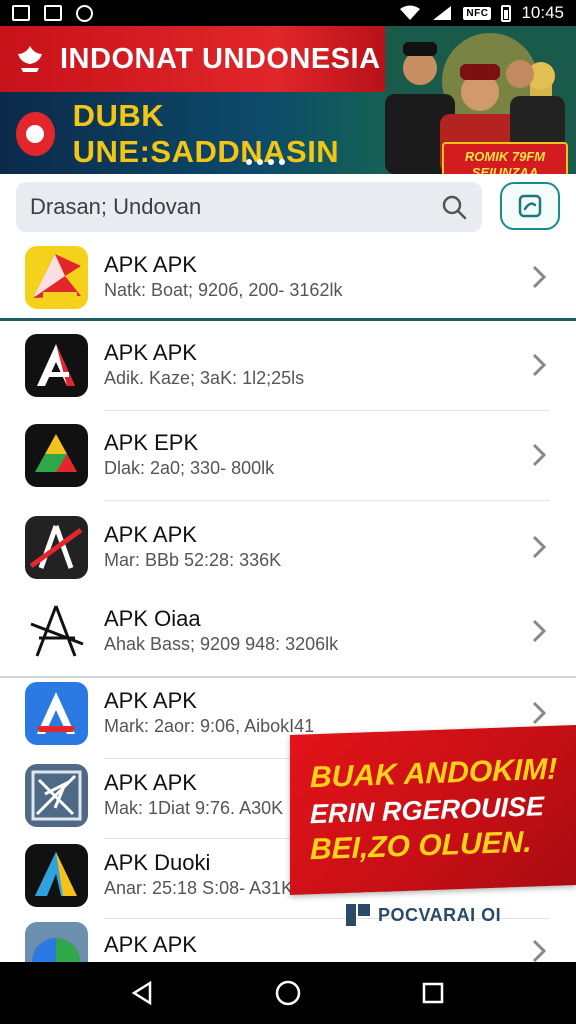 The height and width of the screenshot is (1024, 576). Describe the element at coordinates (157, 862) in the screenshot. I see `app-name: APK Duoki` at that location.